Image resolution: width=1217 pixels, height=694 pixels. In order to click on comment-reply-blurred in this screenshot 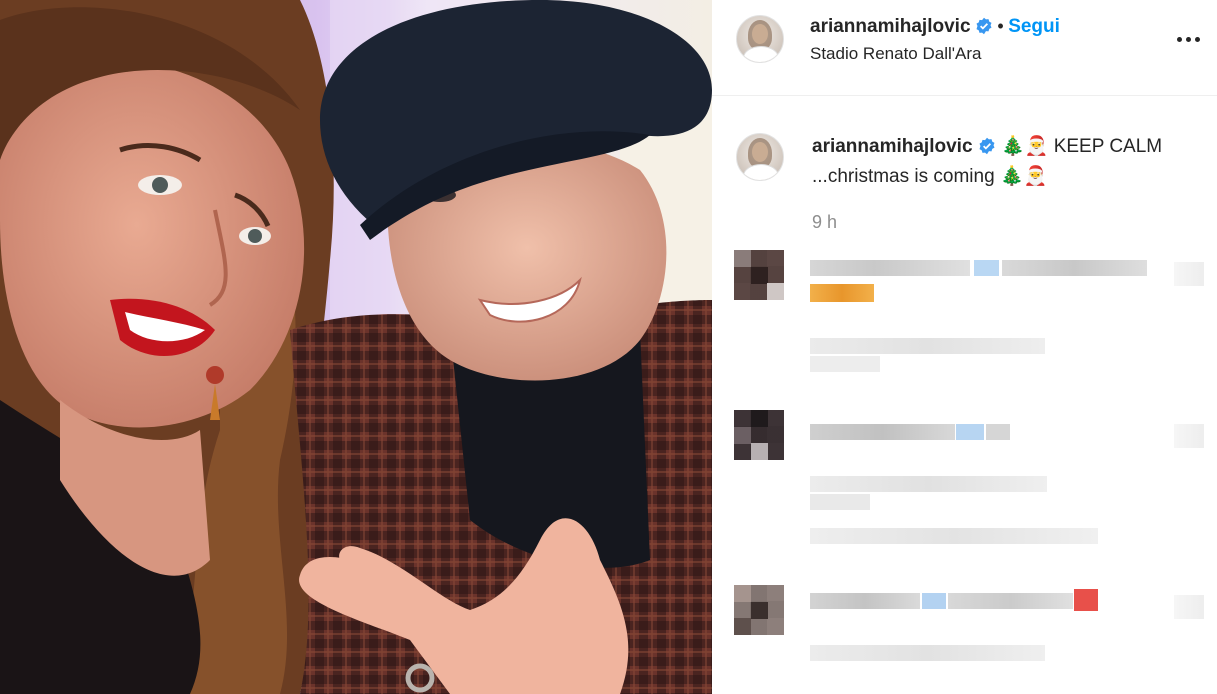, I will do `click(845, 364)`.